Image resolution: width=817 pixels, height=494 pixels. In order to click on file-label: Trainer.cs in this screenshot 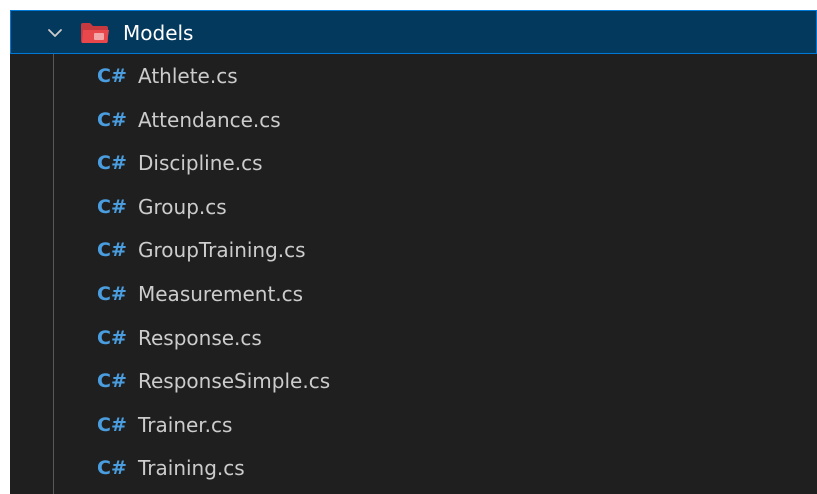, I will do `click(185, 424)`.